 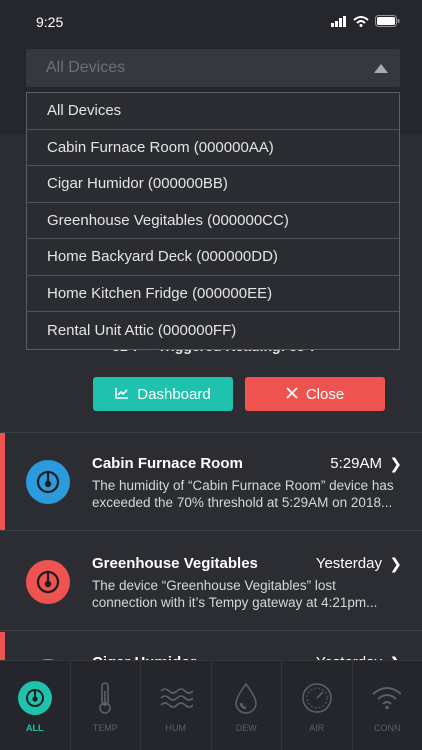 I want to click on tab-label: DEW, so click(x=246, y=728).